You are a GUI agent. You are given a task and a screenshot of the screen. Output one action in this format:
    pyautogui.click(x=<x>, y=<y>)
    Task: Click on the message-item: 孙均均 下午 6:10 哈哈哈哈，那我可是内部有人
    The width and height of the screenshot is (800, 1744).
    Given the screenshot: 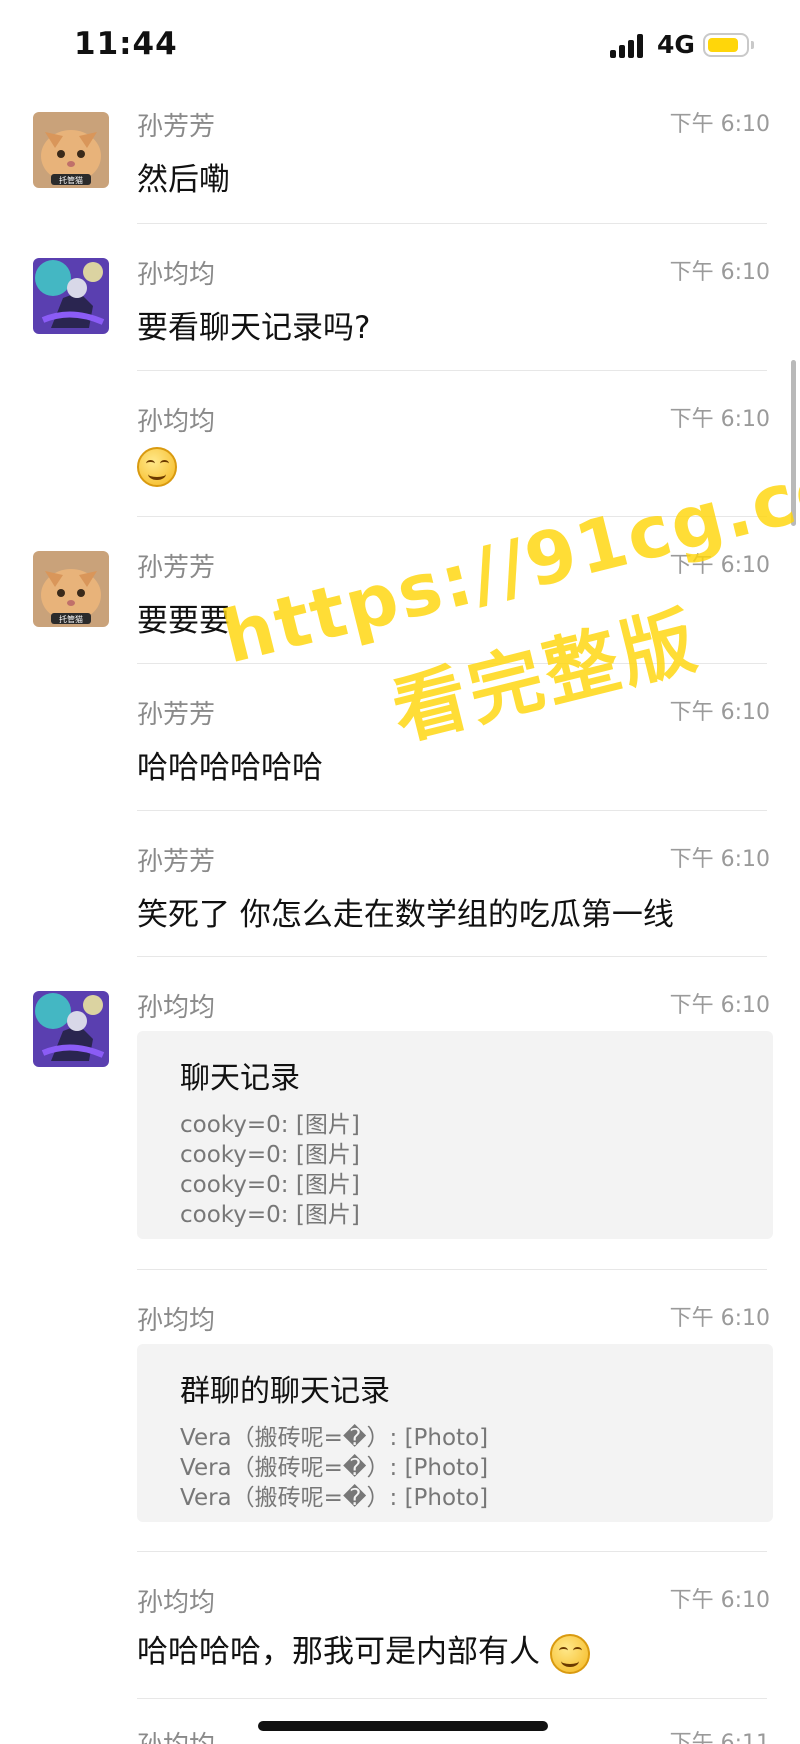 What is the action you would take?
    pyautogui.click(x=400, y=1625)
    